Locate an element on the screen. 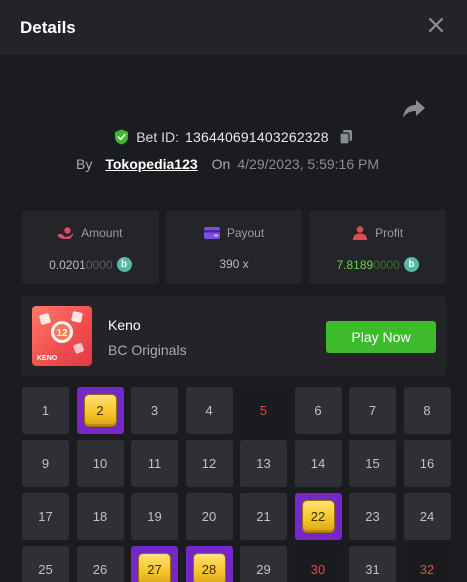 This screenshot has width=467, height=582. play-now-button: Play Now is located at coordinates (381, 337).